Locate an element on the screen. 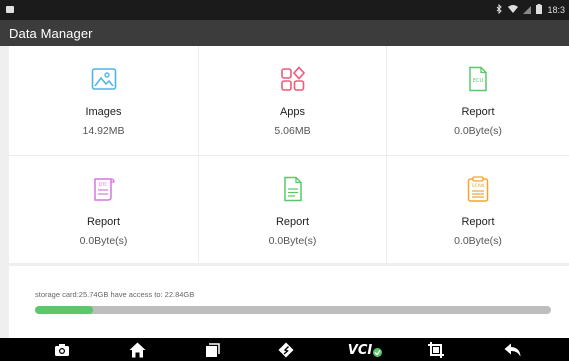 This screenshot has width=569, height=361. home-icon is located at coordinates (137, 350).